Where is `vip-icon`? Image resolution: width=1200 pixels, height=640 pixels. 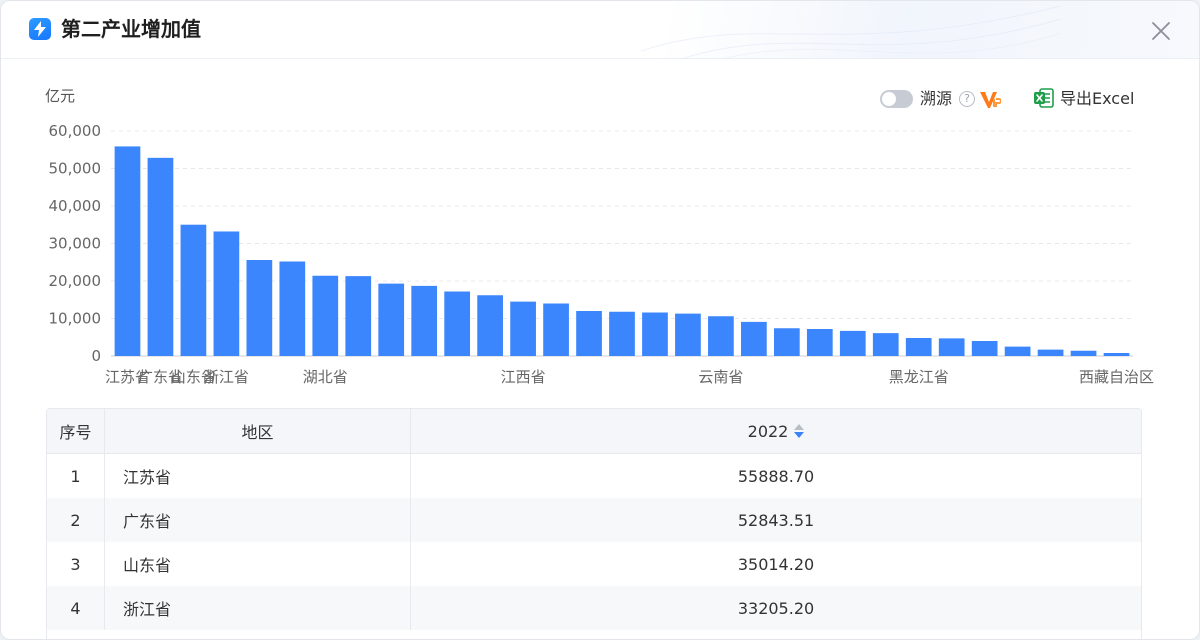
vip-icon is located at coordinates (990, 100).